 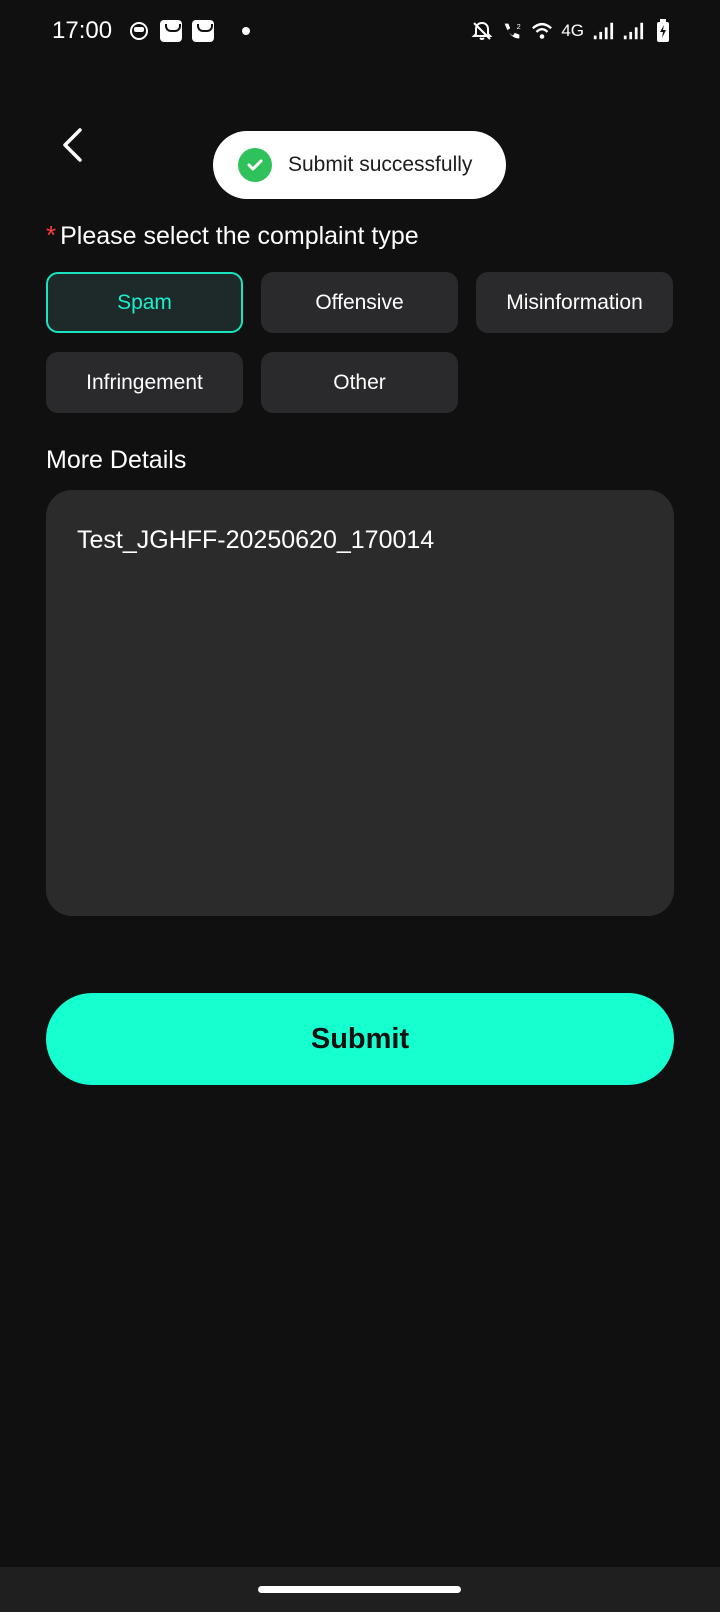 What do you see at coordinates (116, 460) in the screenshot?
I see `more-details-label: More Details` at bounding box center [116, 460].